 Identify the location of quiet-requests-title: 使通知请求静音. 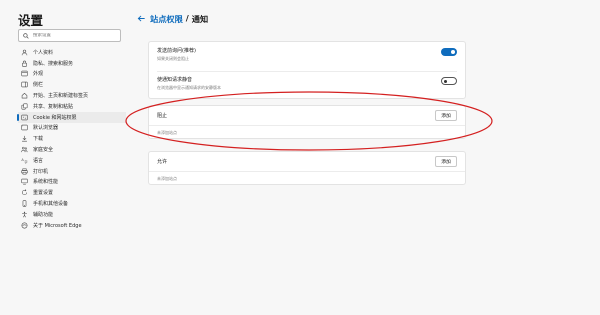
(175, 80).